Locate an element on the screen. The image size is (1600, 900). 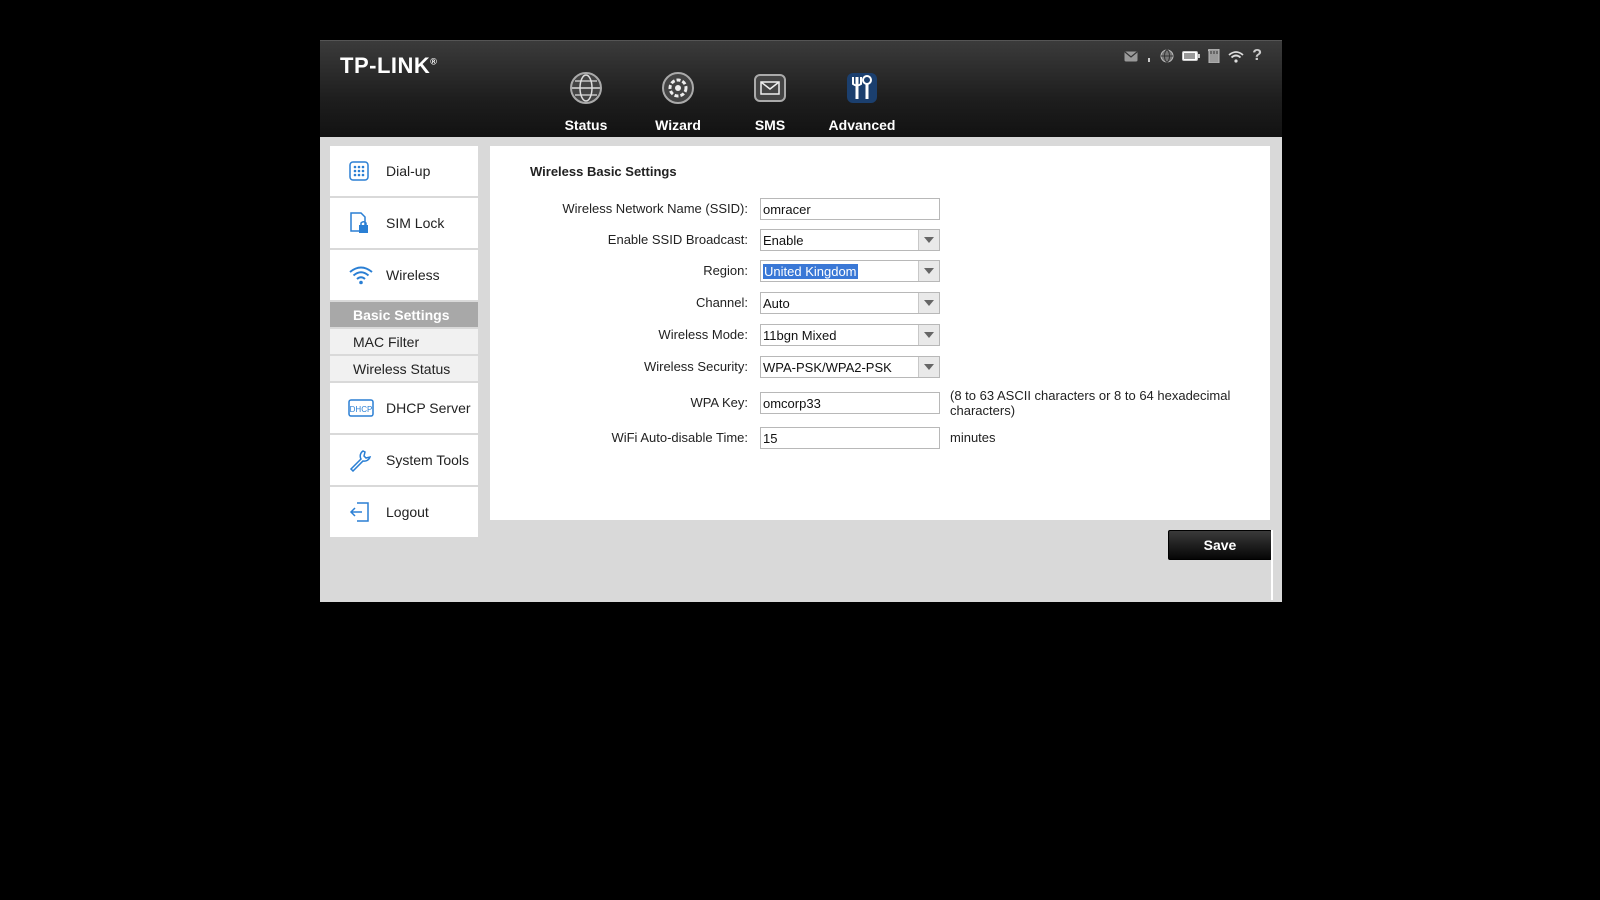
ssid-broadcast-value: Enable is located at coordinates (783, 240).